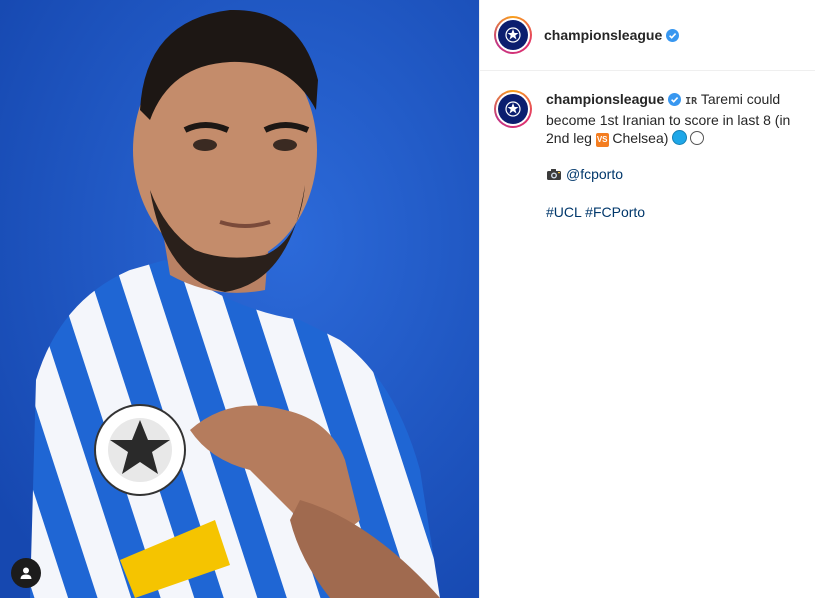 The height and width of the screenshot is (598, 815). Describe the element at coordinates (680, 137) in the screenshot. I see `blue-circle-icon` at that location.